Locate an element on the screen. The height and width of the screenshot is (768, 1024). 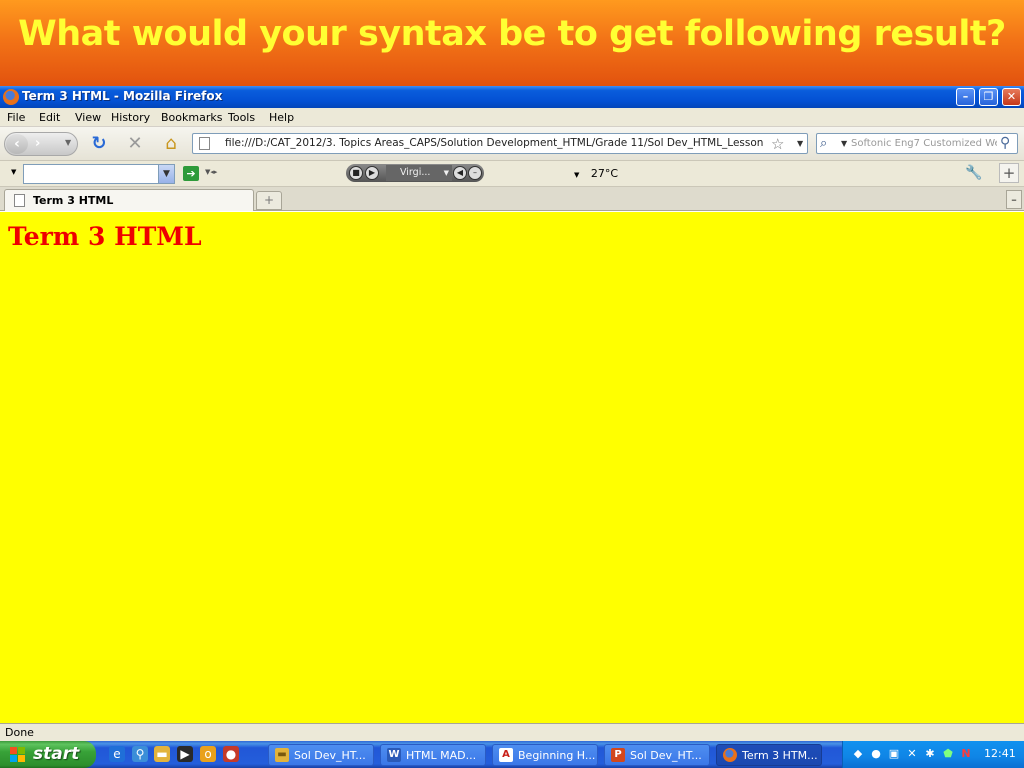
search-input: Softonic Eng7 Customized We is located at coordinates (924, 143).